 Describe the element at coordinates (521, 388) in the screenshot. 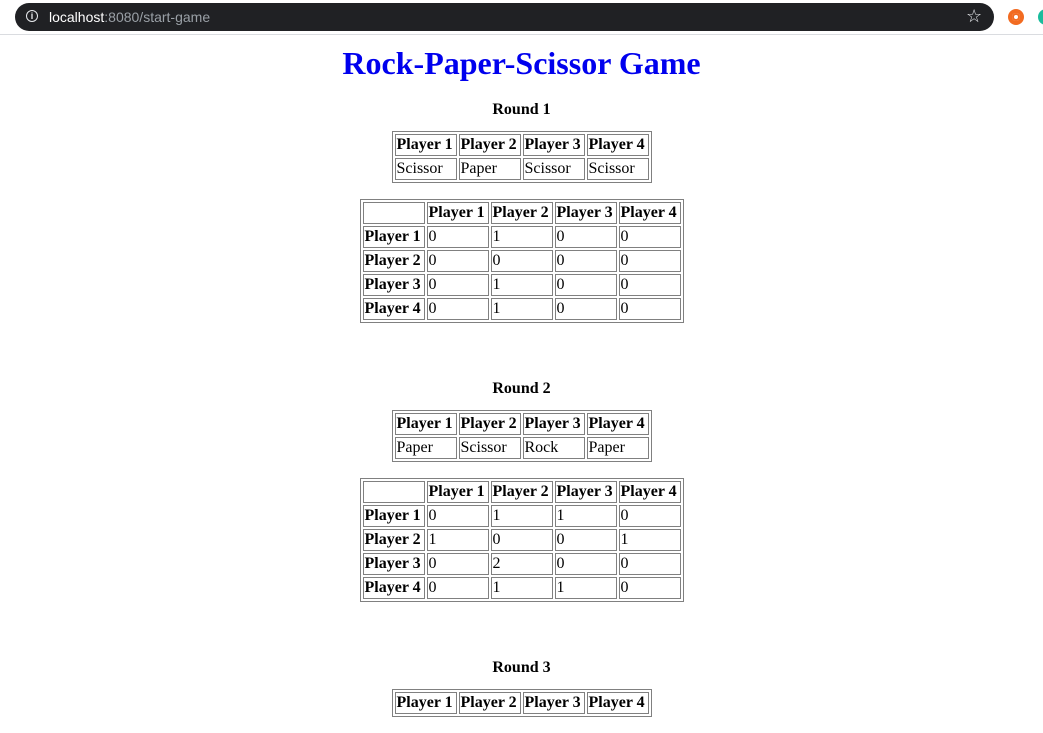

I see `round-title: Round 2` at that location.